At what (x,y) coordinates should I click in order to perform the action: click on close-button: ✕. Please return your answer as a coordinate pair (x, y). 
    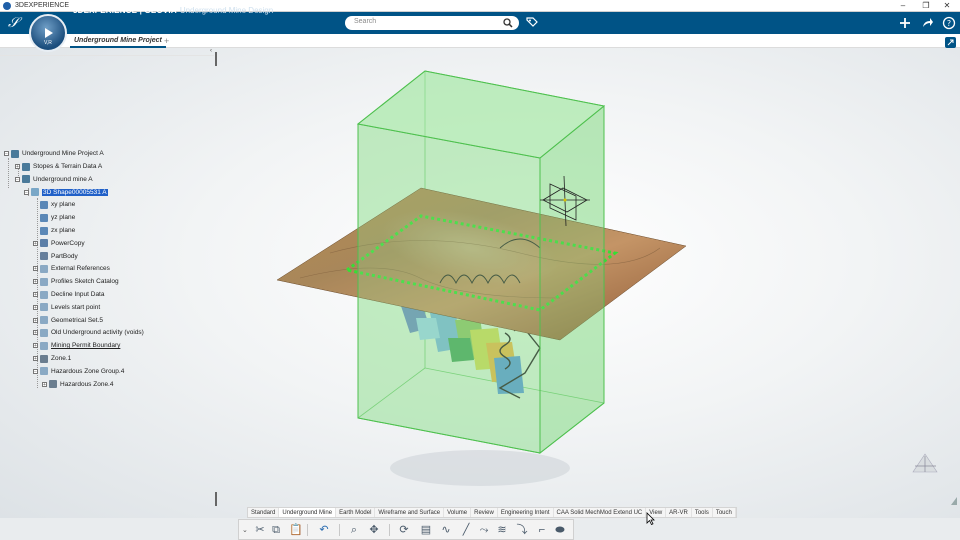
    Looking at the image, I should click on (947, 6).